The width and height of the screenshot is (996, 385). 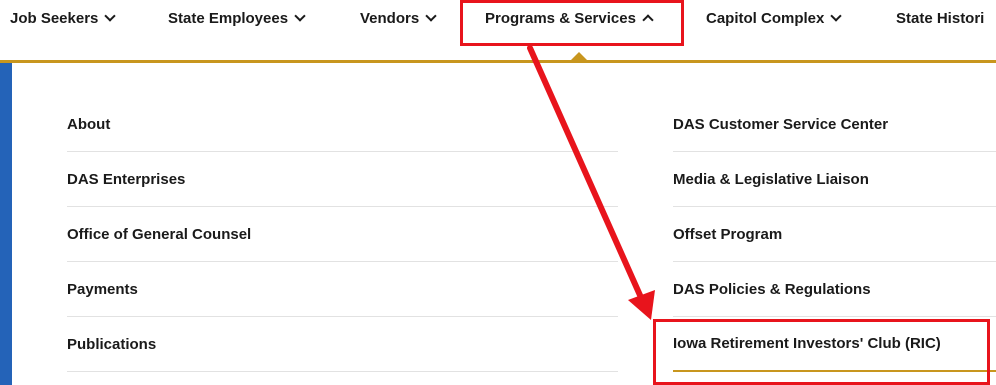 I want to click on menu-link-das-enterprises: DAS Enterprises, so click(x=342, y=179).